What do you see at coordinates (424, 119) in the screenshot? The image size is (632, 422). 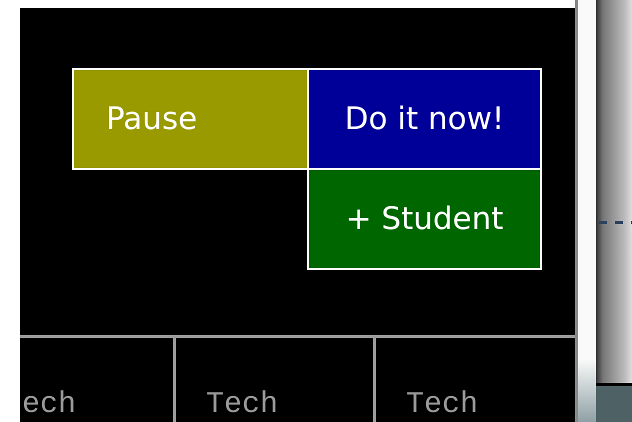 I see `action-button: Do it now!` at bounding box center [424, 119].